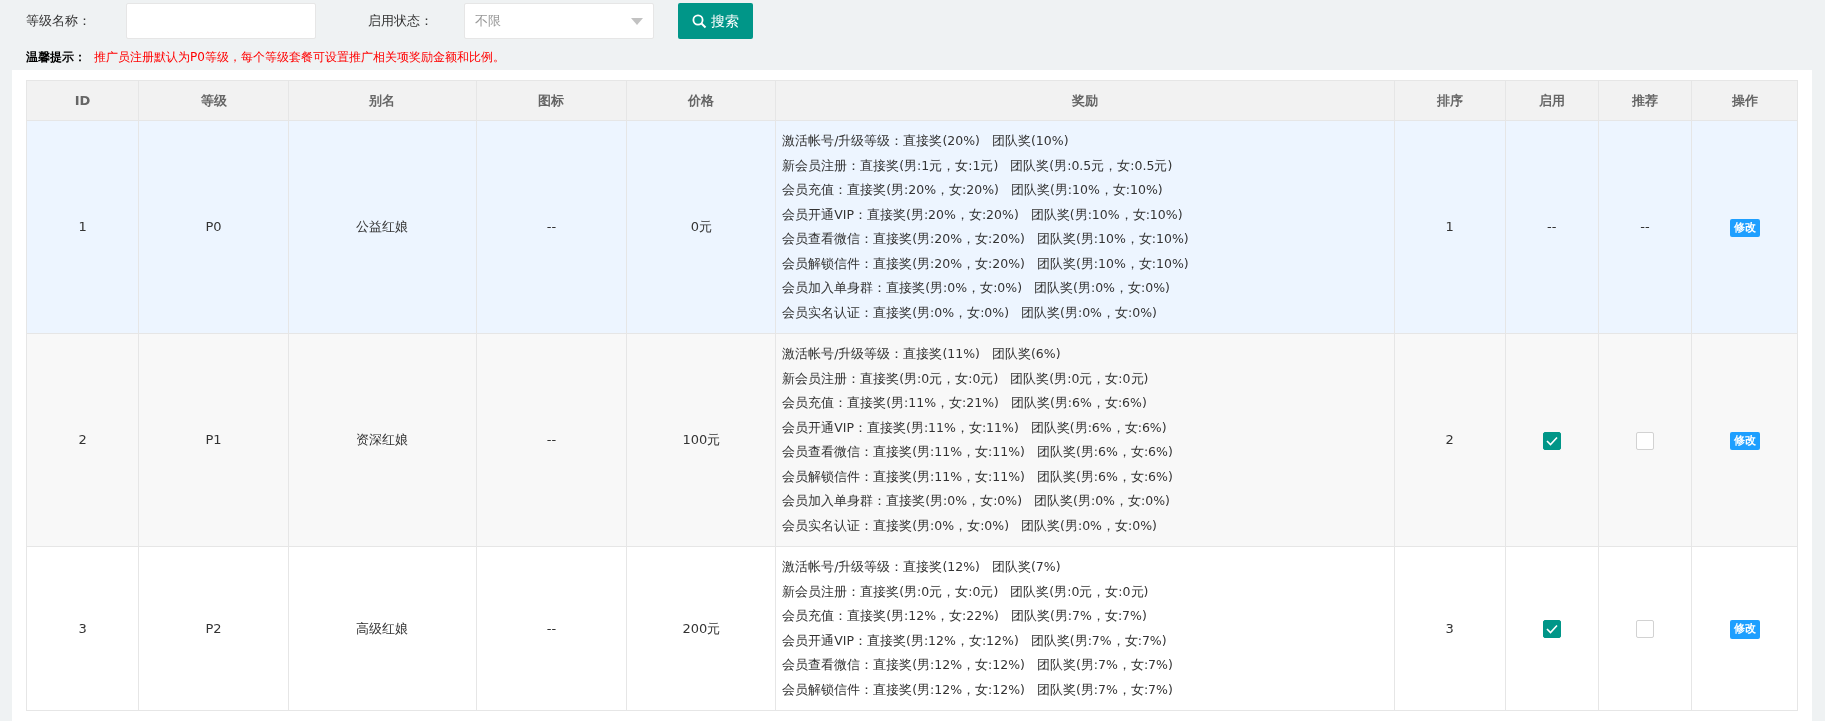  I want to click on hint-text: 推广员注册默认为P0等级，每个等级套餐可设置推广相关项奖励金额和比例。, so click(299, 57).